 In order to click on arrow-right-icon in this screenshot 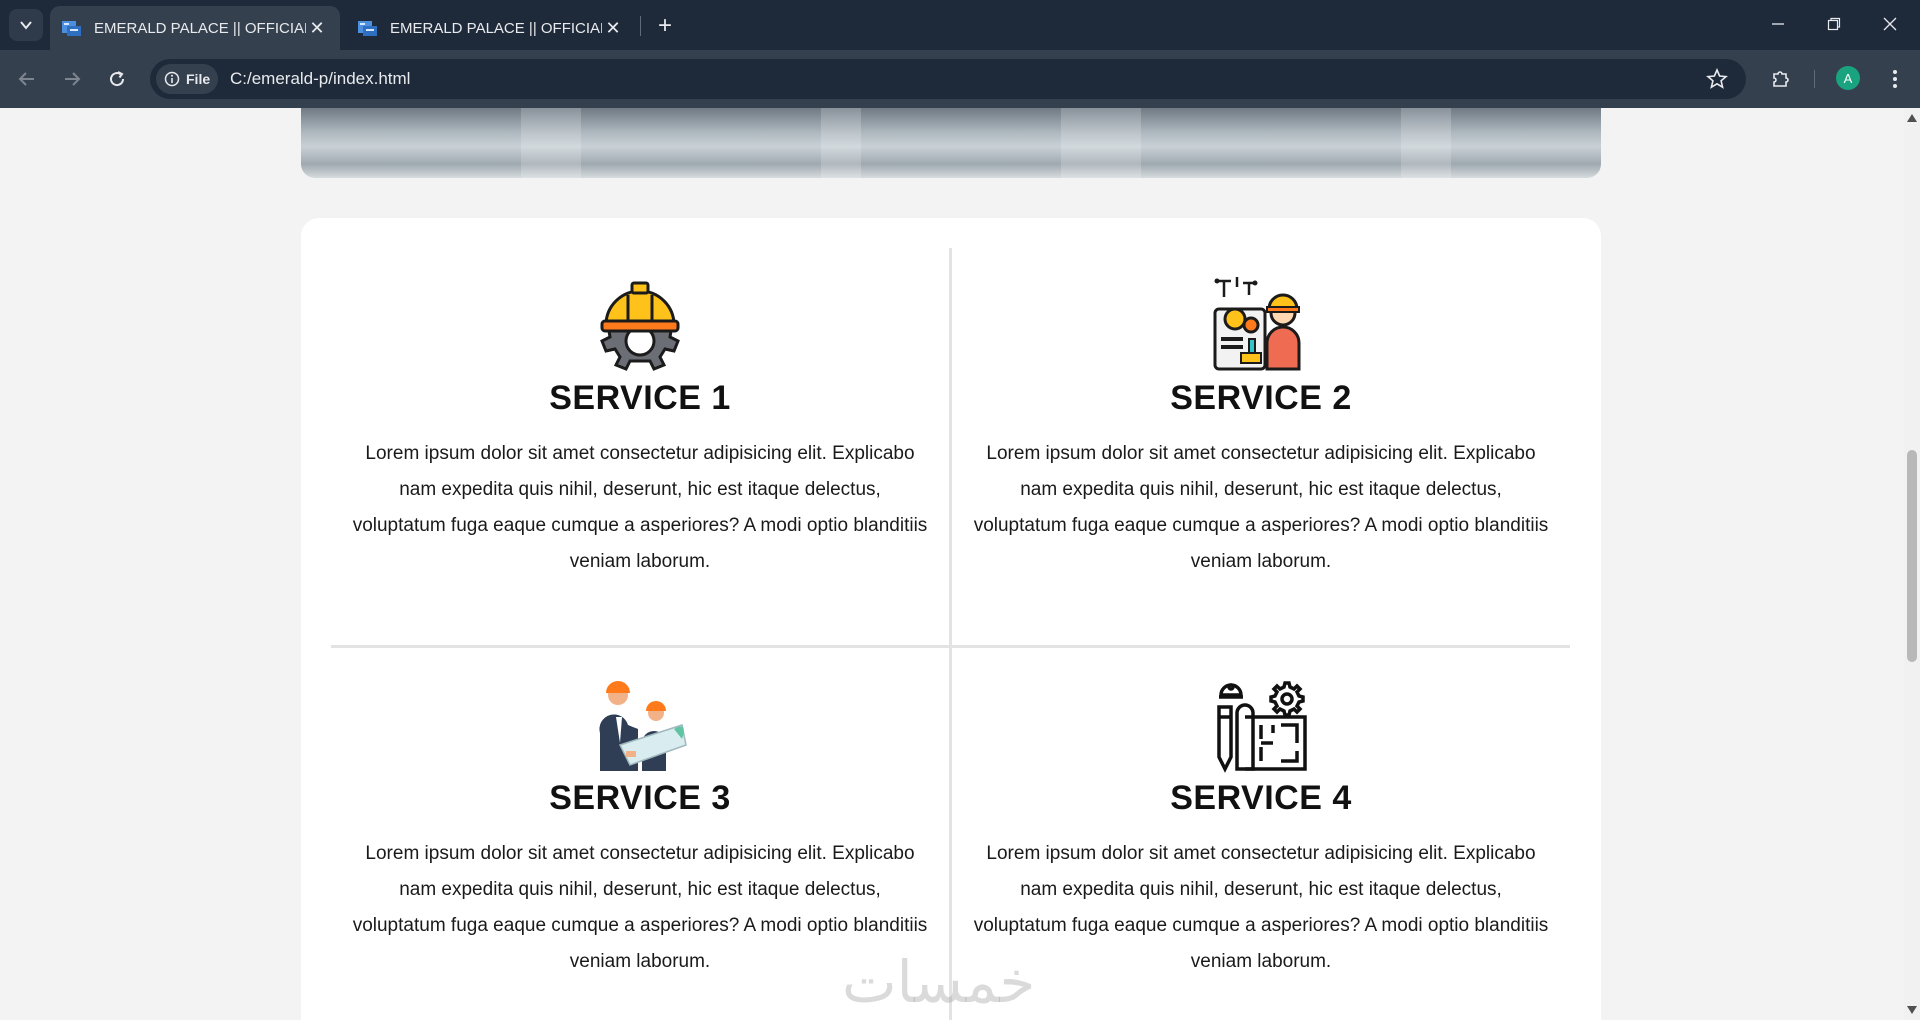, I will do `click(73, 79)`.